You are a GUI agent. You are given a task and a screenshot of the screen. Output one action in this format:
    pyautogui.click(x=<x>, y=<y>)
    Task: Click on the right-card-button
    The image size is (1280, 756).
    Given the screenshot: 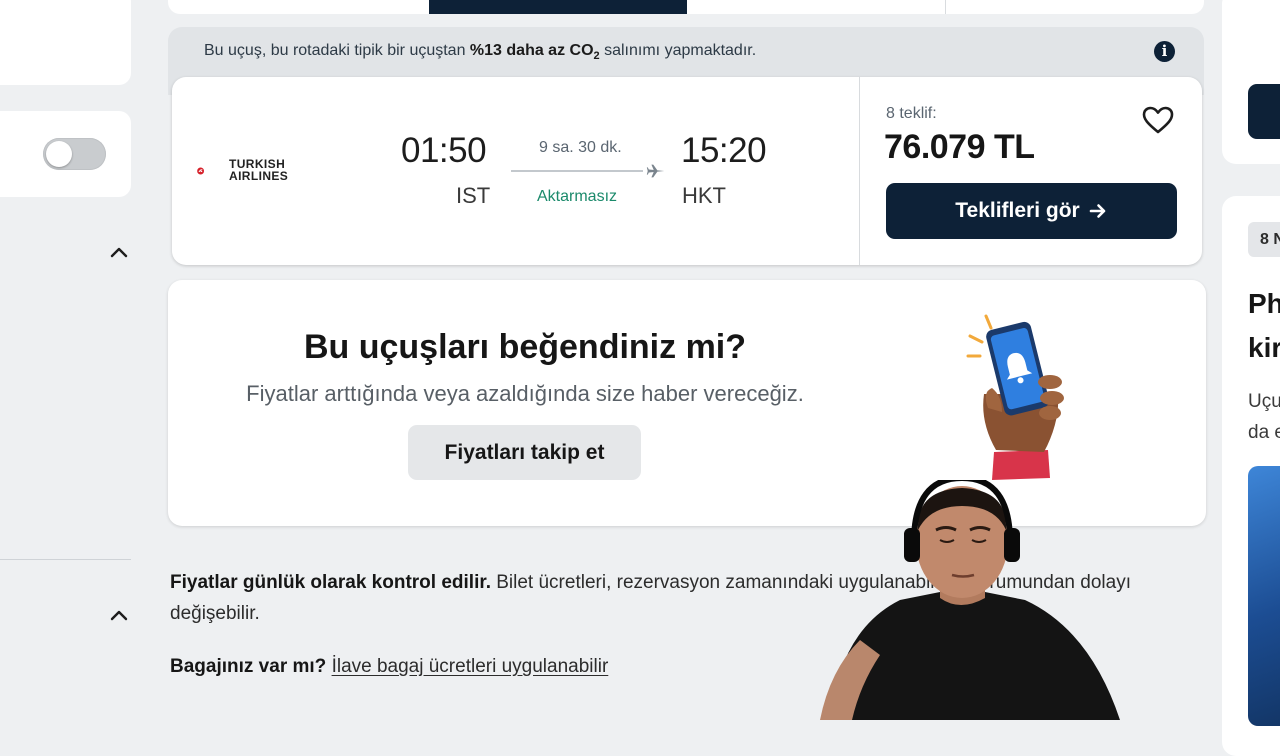 What is the action you would take?
    pyautogui.click(x=1264, y=111)
    